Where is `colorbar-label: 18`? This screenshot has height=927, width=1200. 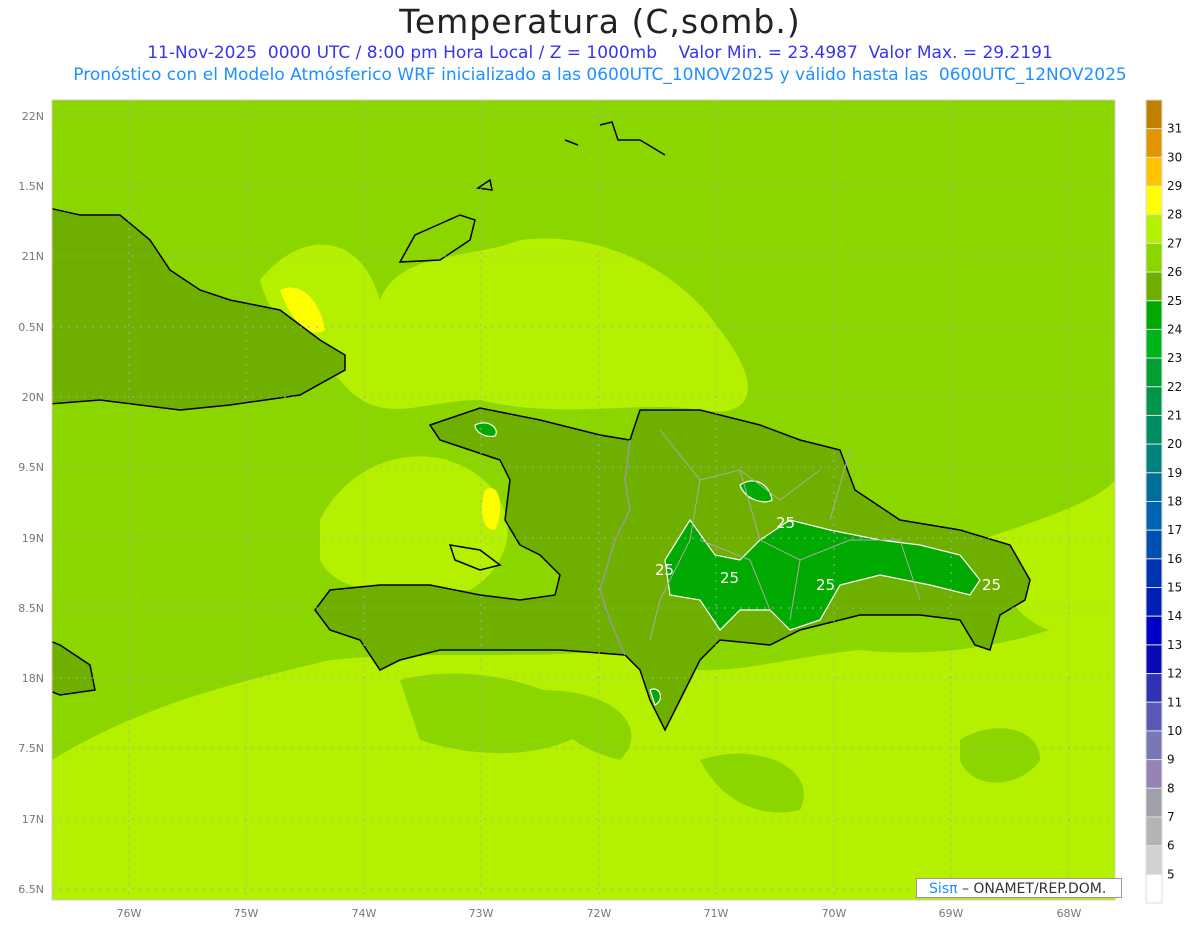 colorbar-label: 18 is located at coordinates (1174, 502).